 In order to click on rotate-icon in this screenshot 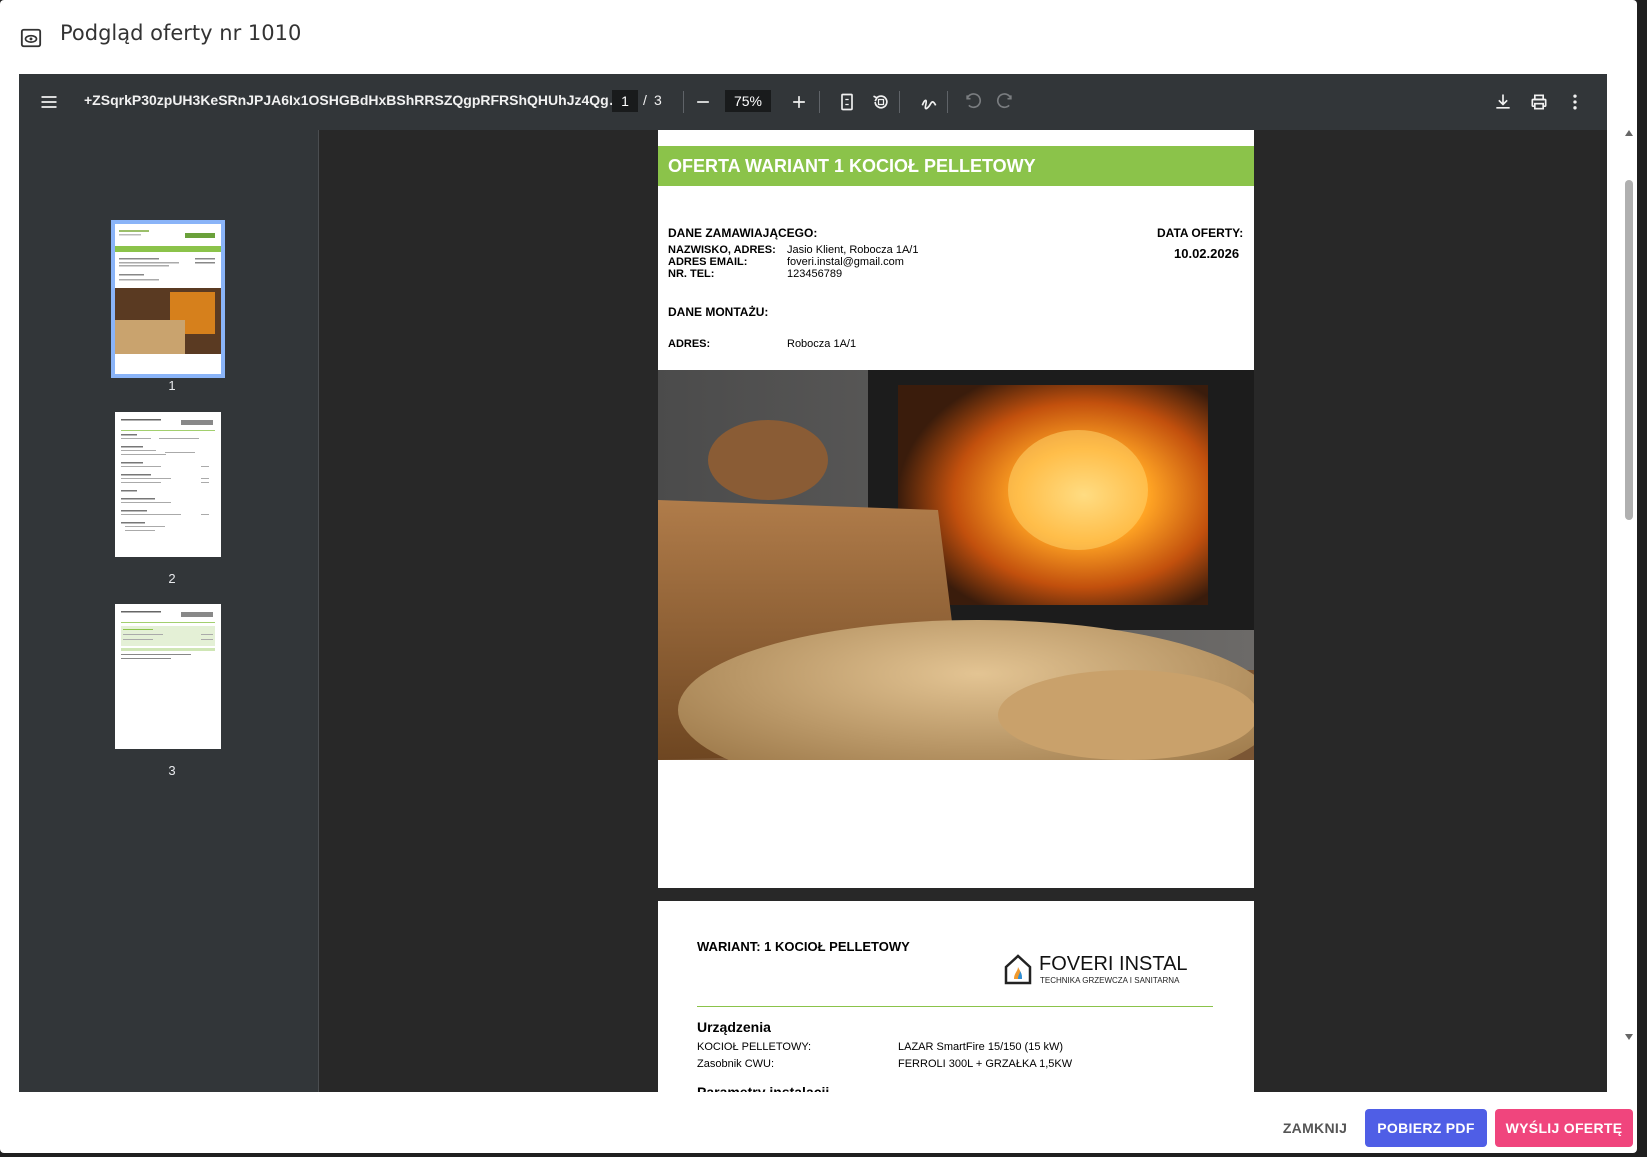, I will do `click(881, 102)`.